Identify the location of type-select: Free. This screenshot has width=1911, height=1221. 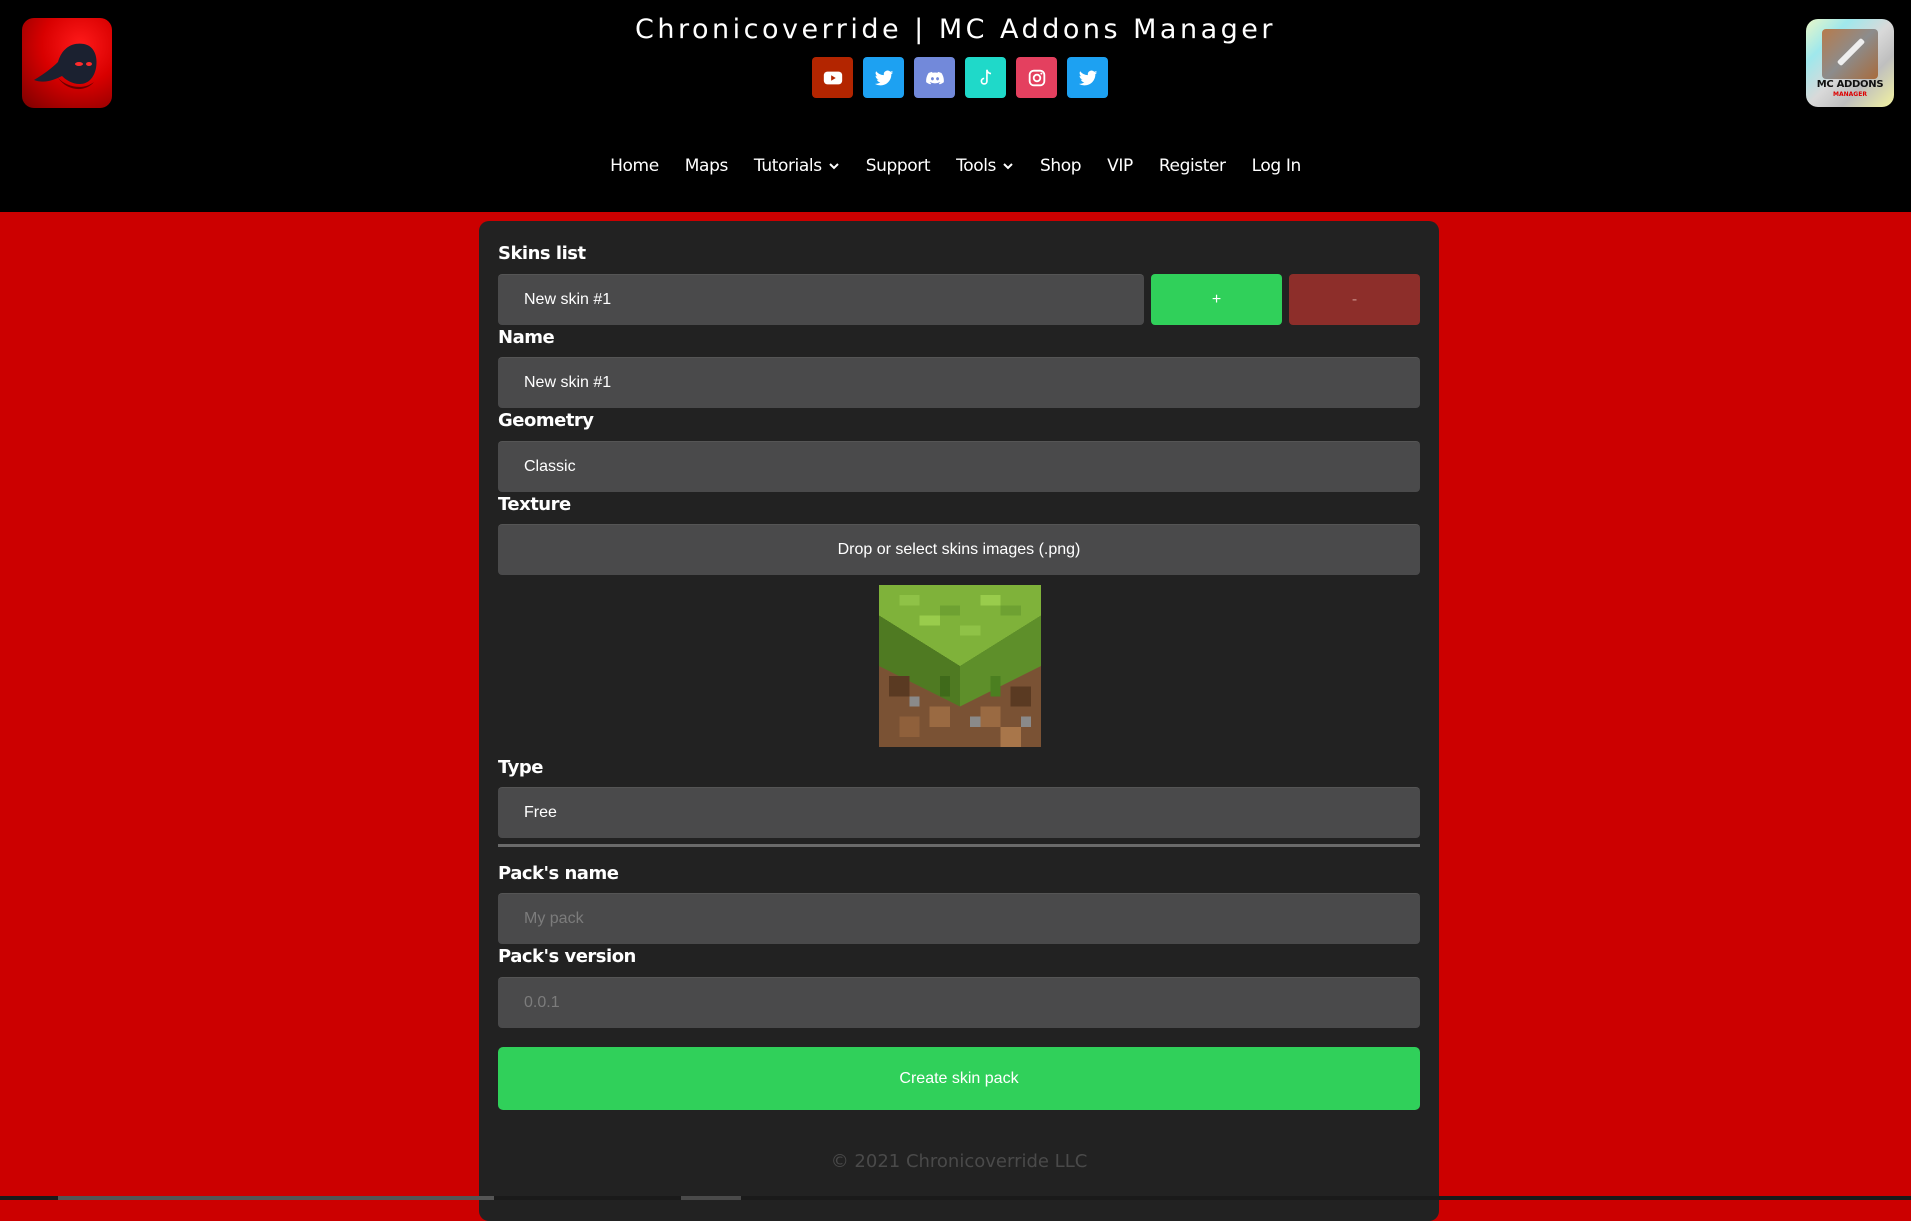
(959, 812).